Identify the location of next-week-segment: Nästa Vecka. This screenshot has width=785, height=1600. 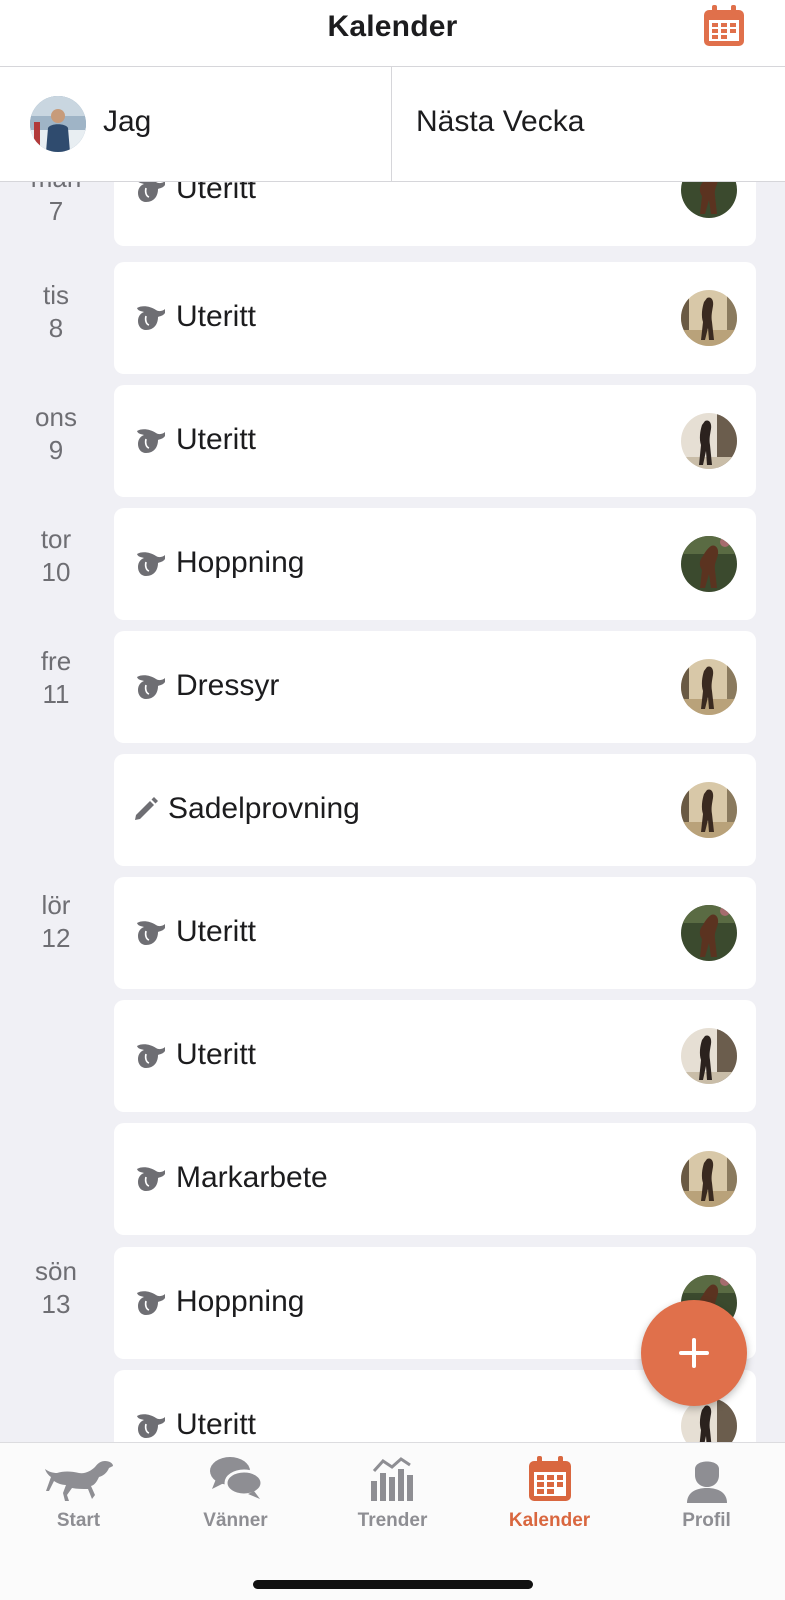
(589, 124).